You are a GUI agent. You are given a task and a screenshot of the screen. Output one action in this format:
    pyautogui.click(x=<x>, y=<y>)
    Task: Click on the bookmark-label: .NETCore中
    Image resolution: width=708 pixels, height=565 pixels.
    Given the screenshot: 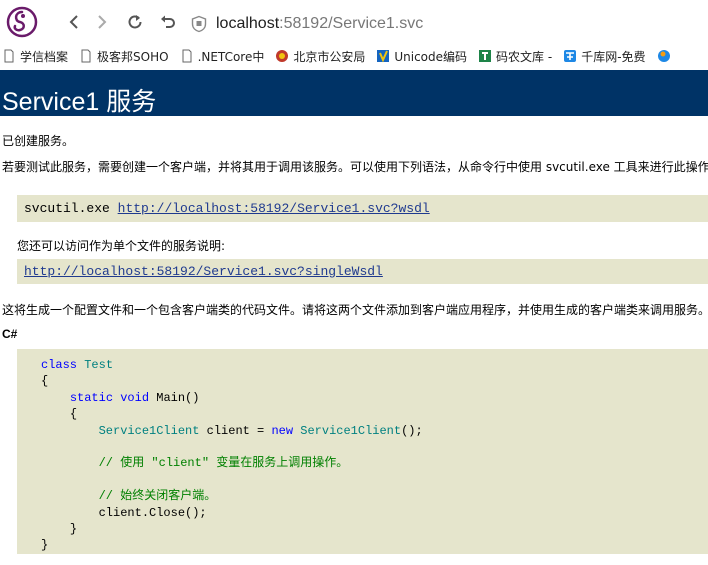 What is the action you would take?
    pyautogui.click(x=231, y=56)
    